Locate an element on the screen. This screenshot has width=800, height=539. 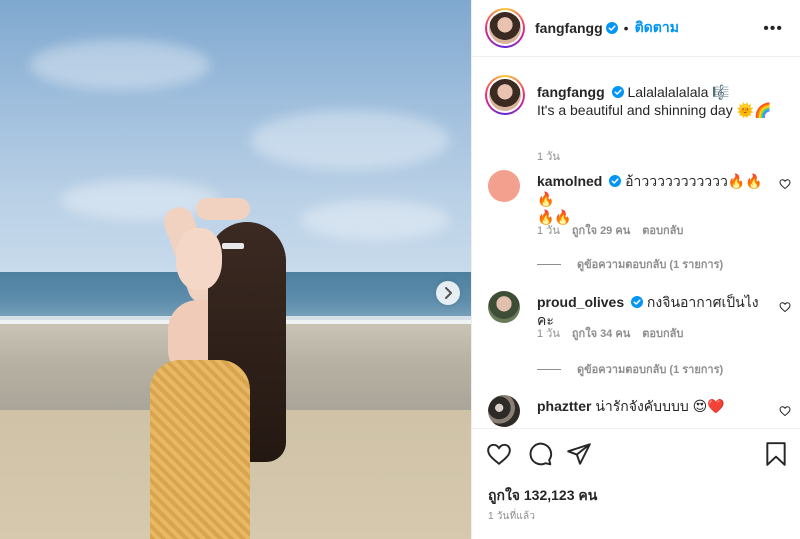
follow-button: ติดตาม is located at coordinates (657, 28).